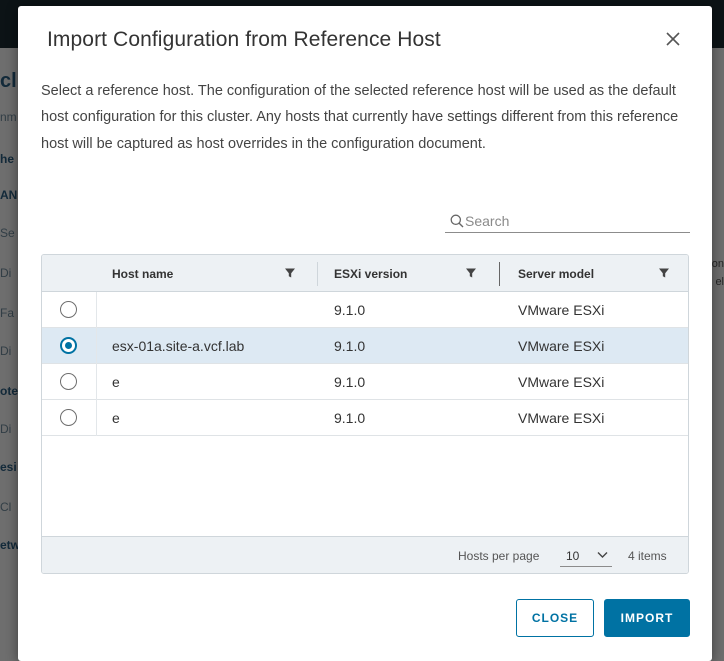 The width and height of the screenshot is (724, 661). Describe the element at coordinates (647, 556) in the screenshot. I see `item-count: 4 items` at that location.